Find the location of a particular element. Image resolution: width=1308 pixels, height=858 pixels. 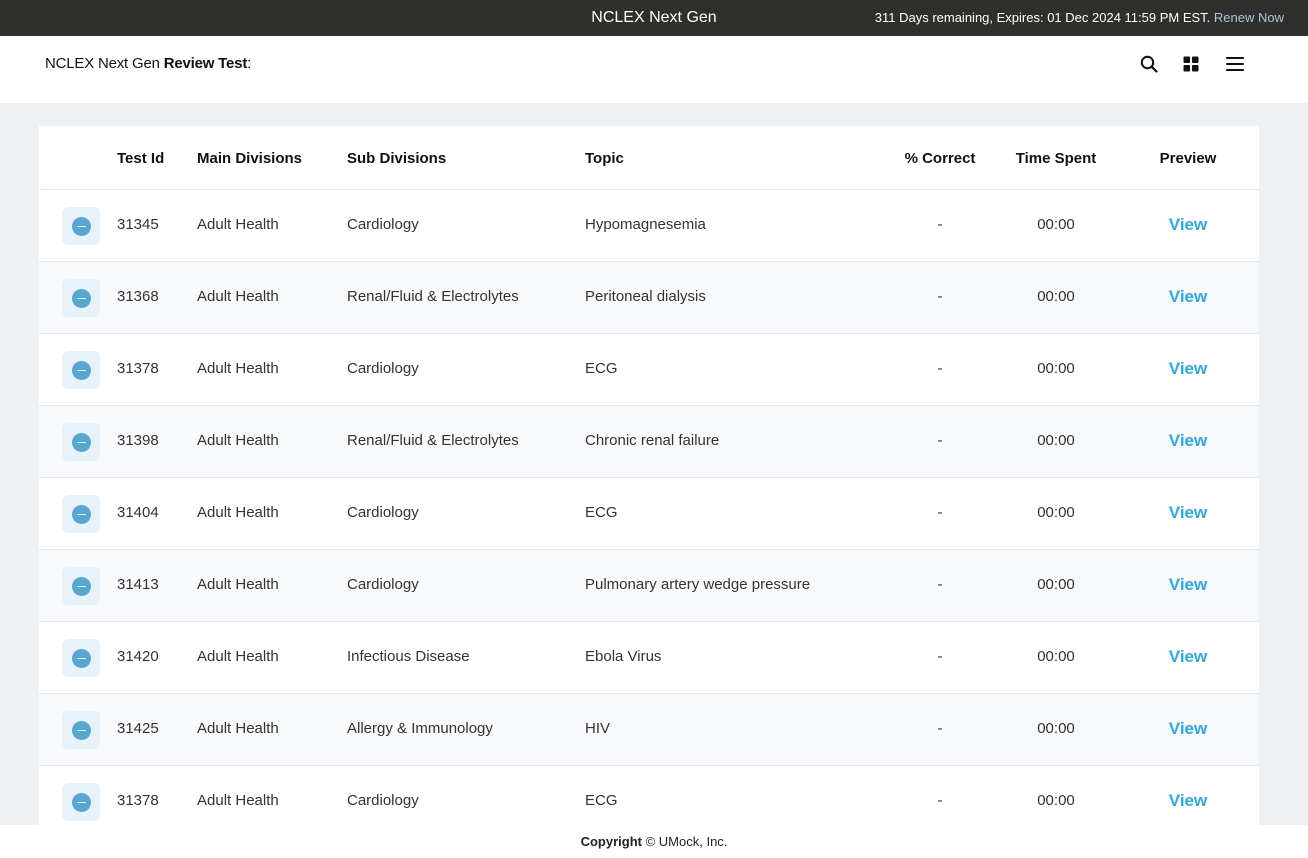

topic-cell: HIV is located at coordinates (598, 728).